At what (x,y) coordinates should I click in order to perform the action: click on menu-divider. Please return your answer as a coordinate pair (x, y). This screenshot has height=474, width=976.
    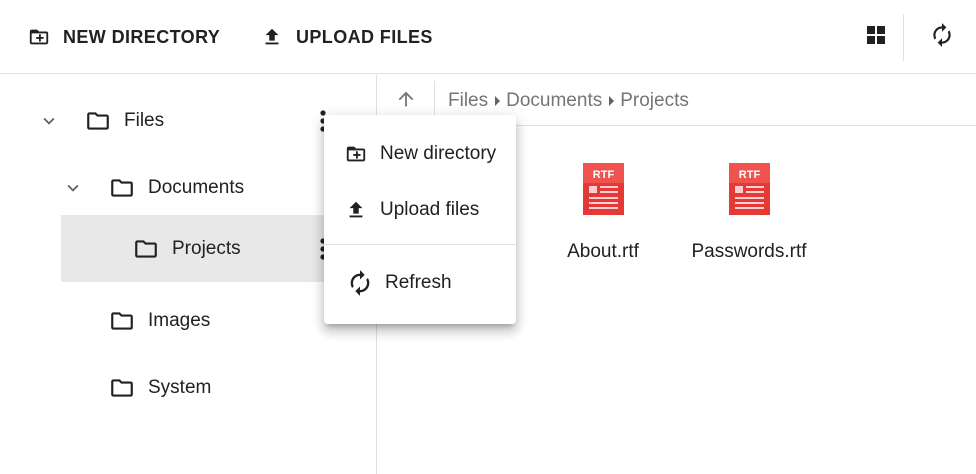
    Looking at the image, I should click on (420, 244).